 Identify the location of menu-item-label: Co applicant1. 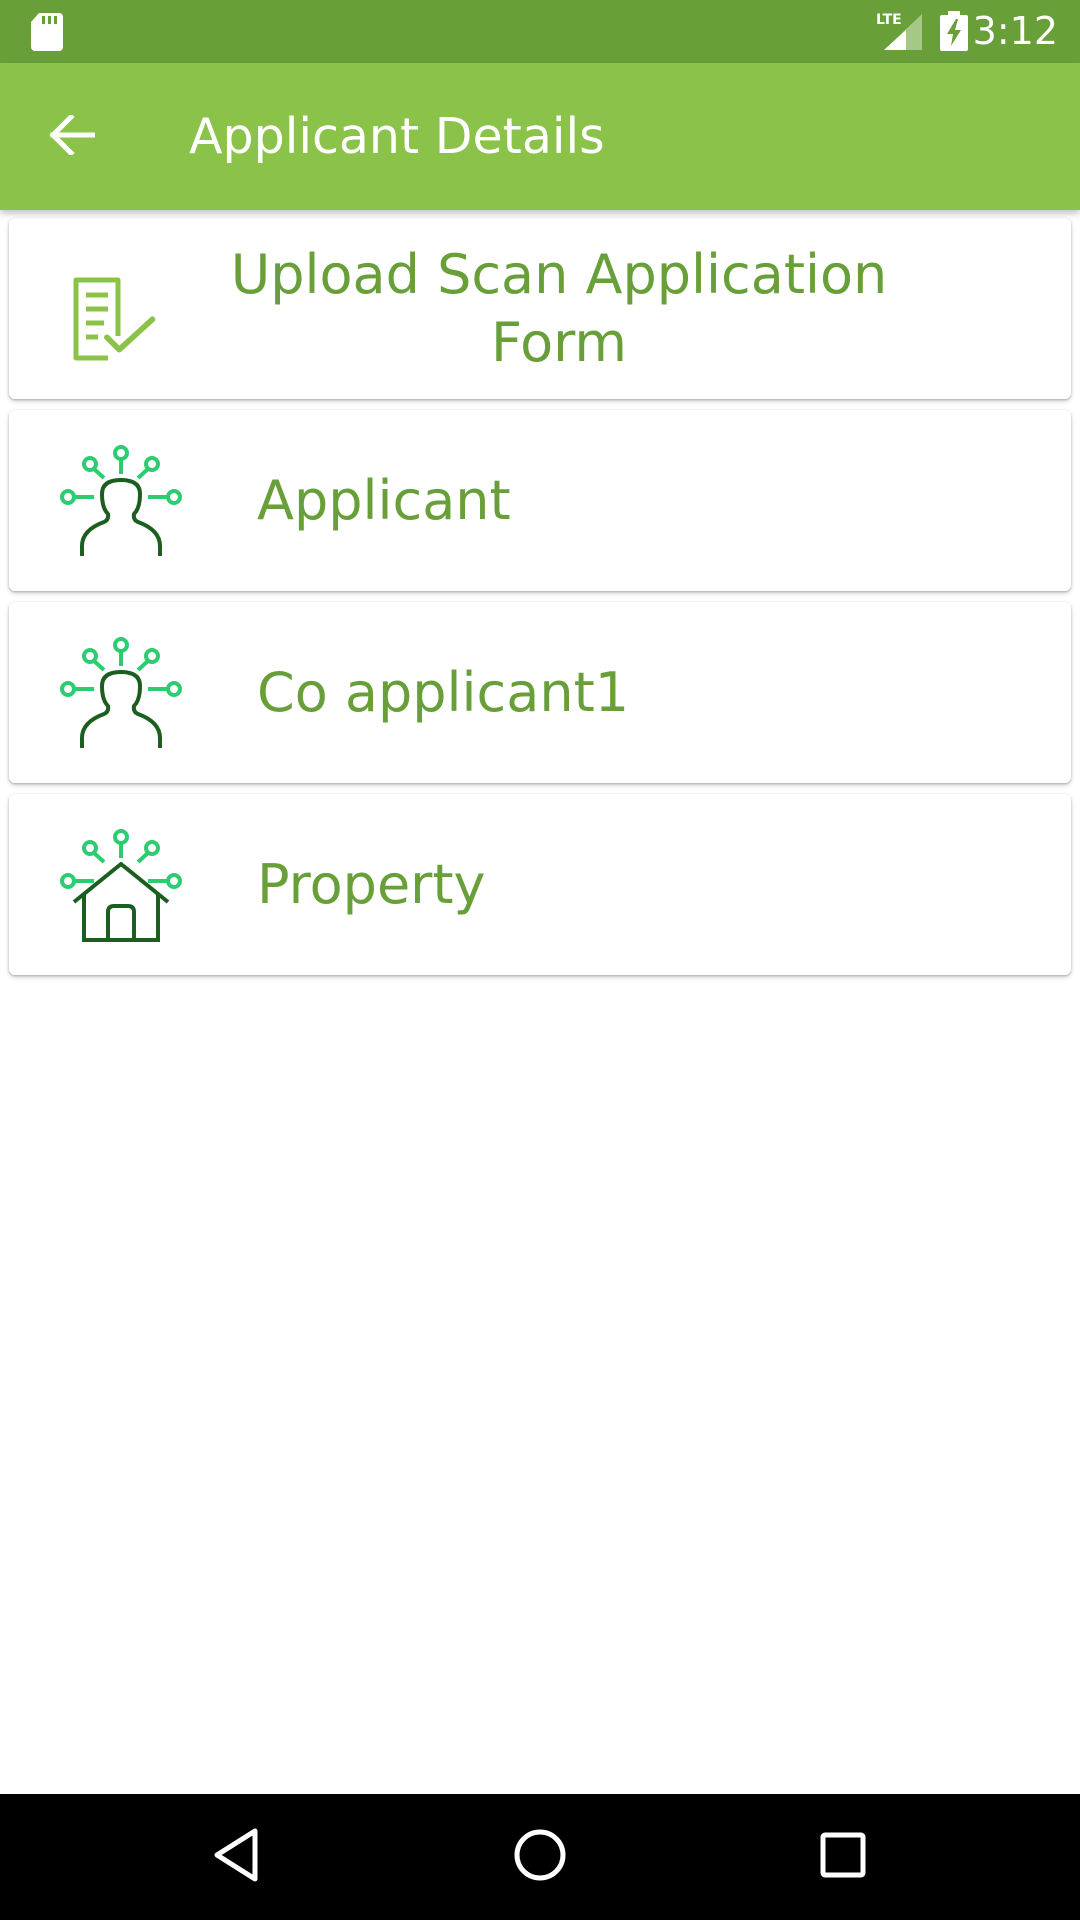
(443, 692).